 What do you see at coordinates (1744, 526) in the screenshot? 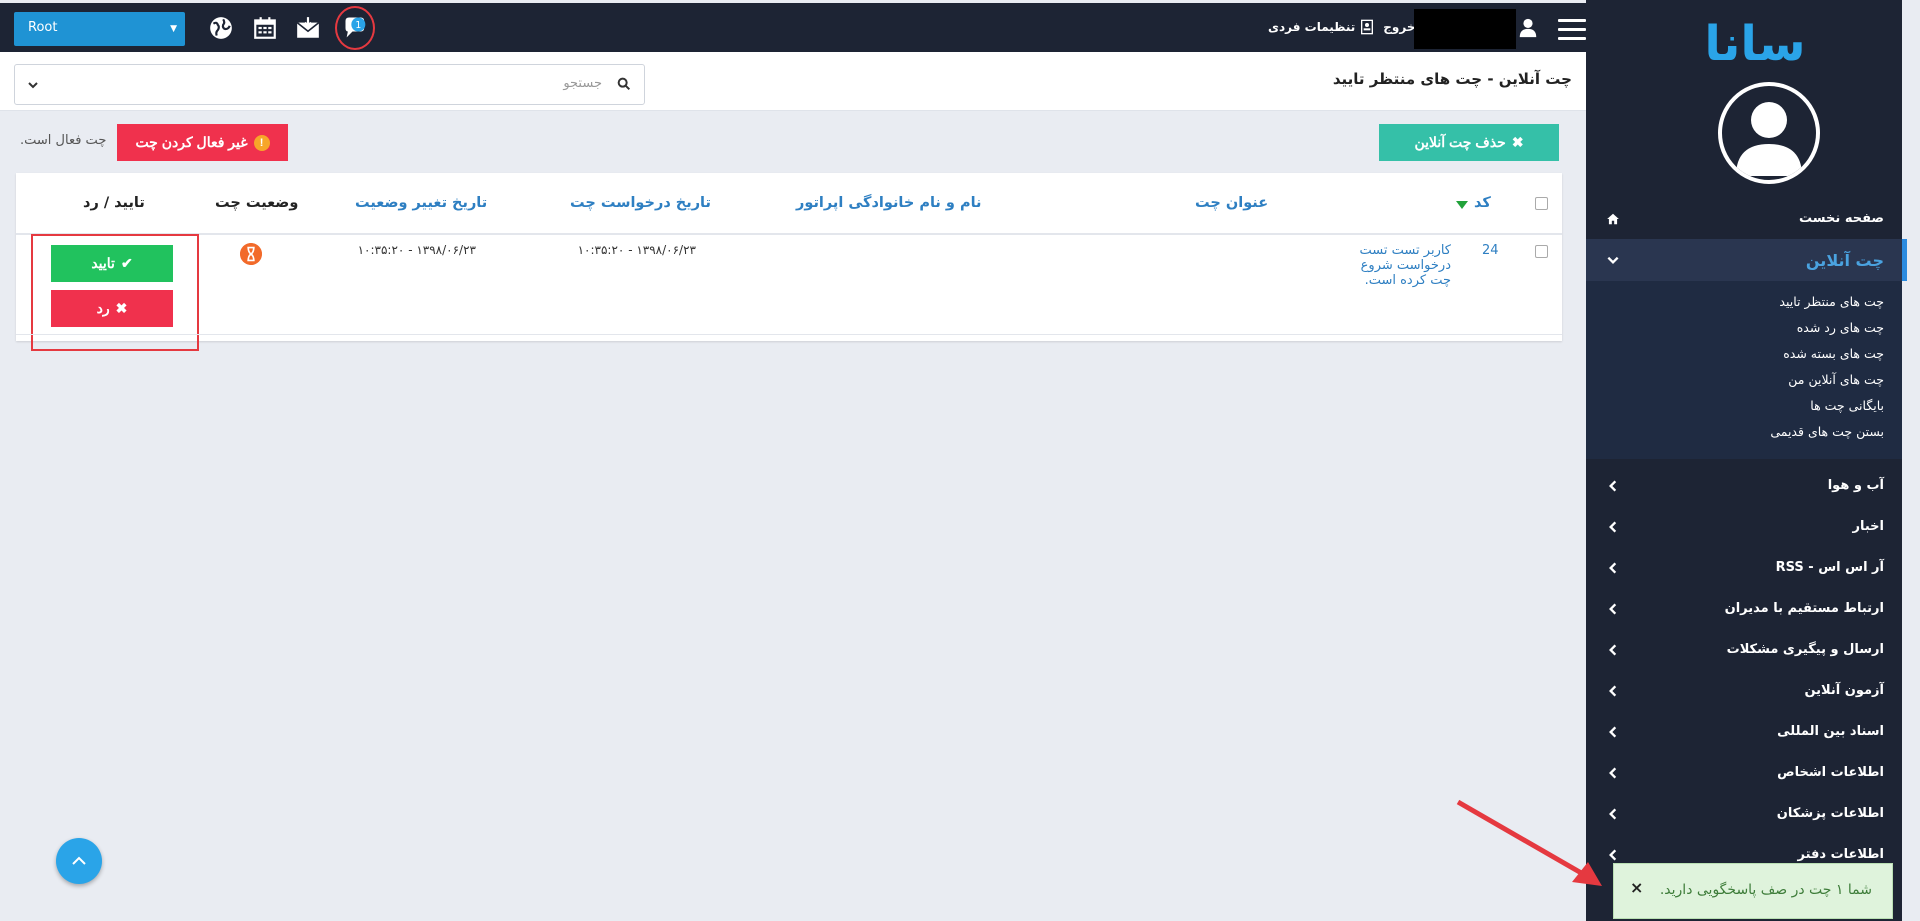
I see `sidebar-item-news: اخبار` at bounding box center [1744, 526].